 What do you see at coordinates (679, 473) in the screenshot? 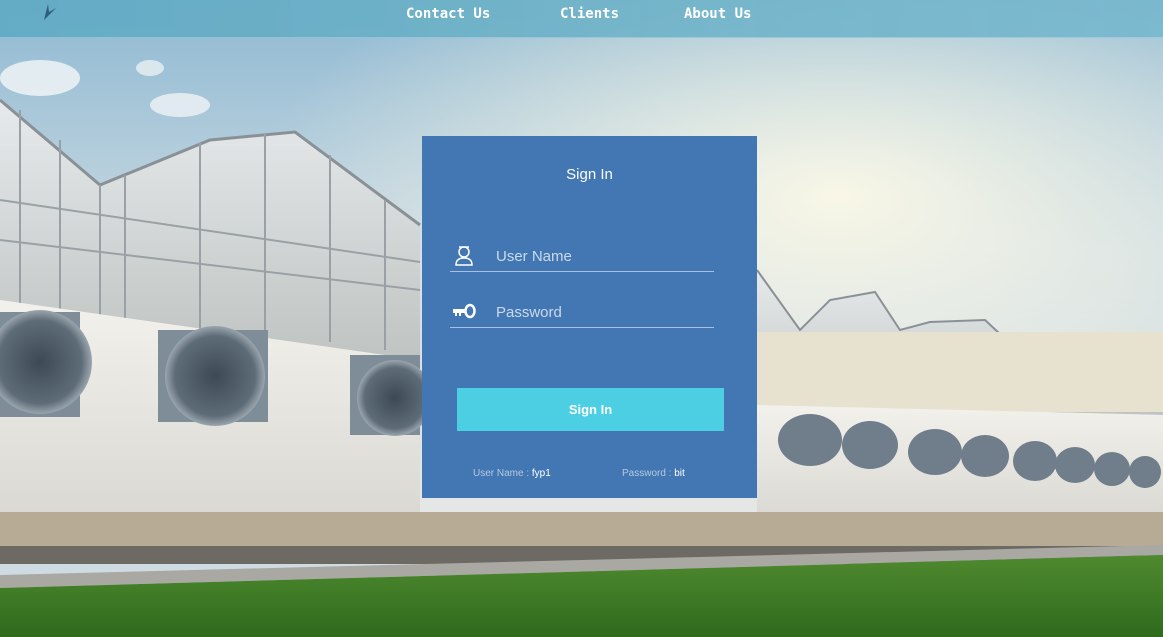
I see `password-hint-value: bit` at bounding box center [679, 473].